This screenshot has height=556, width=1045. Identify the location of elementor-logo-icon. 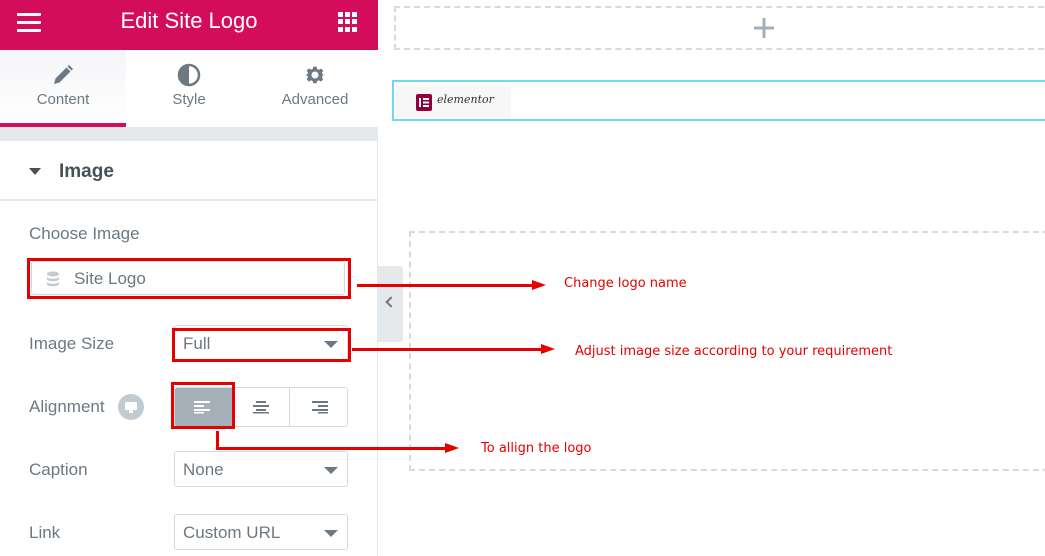
(424, 102).